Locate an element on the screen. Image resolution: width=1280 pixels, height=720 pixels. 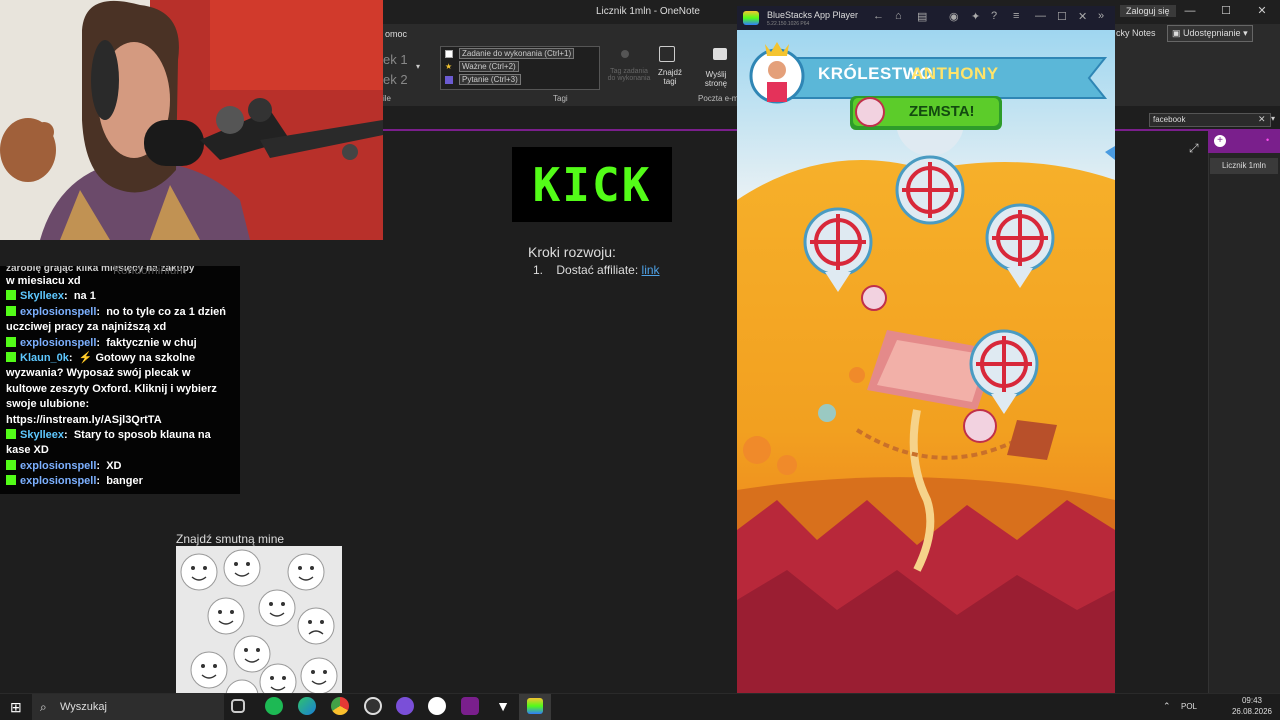
login-button: Zaloguj się is located at coordinates (1148, 11).